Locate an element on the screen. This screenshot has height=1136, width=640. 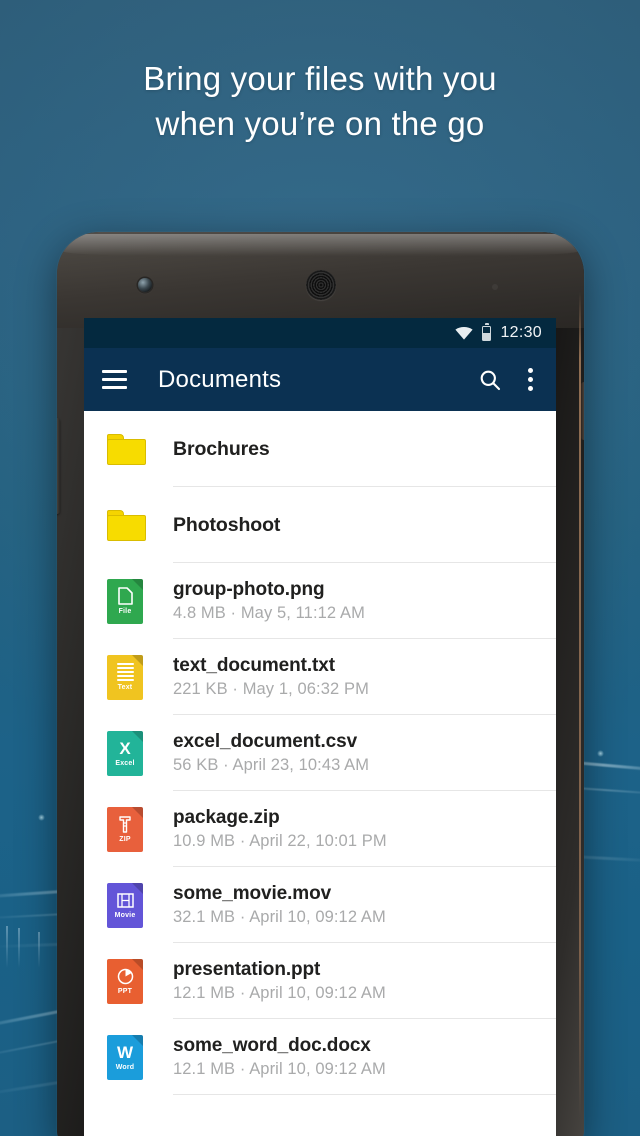
folder-row: Photoshoot is located at coordinates (320, 525).